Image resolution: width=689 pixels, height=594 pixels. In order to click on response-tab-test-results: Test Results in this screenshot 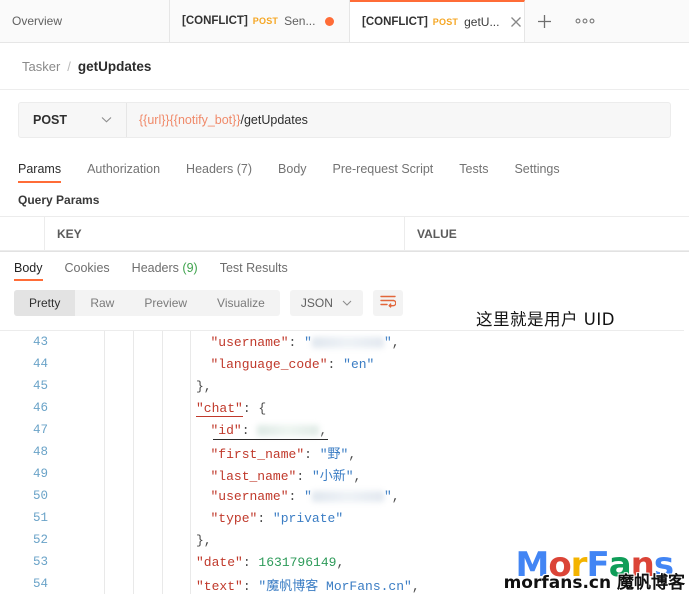, I will do `click(254, 271)`.